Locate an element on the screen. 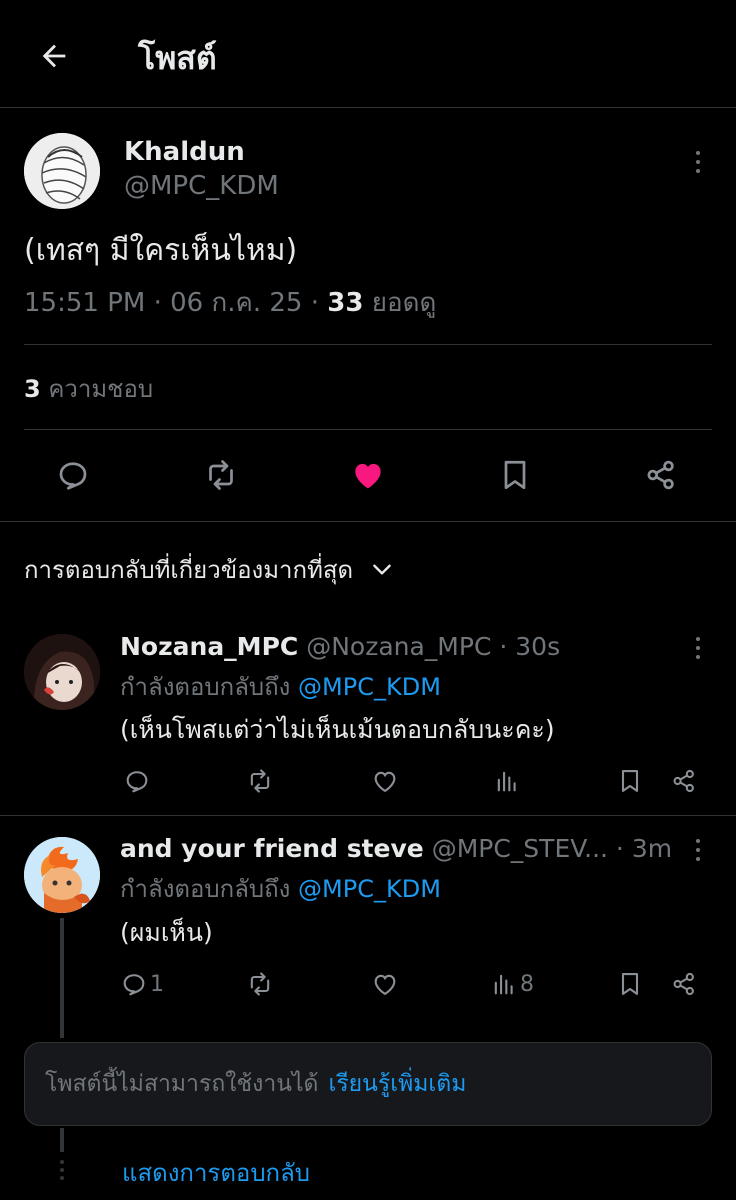  post-time: 15:51 PM is located at coordinates (85, 303).